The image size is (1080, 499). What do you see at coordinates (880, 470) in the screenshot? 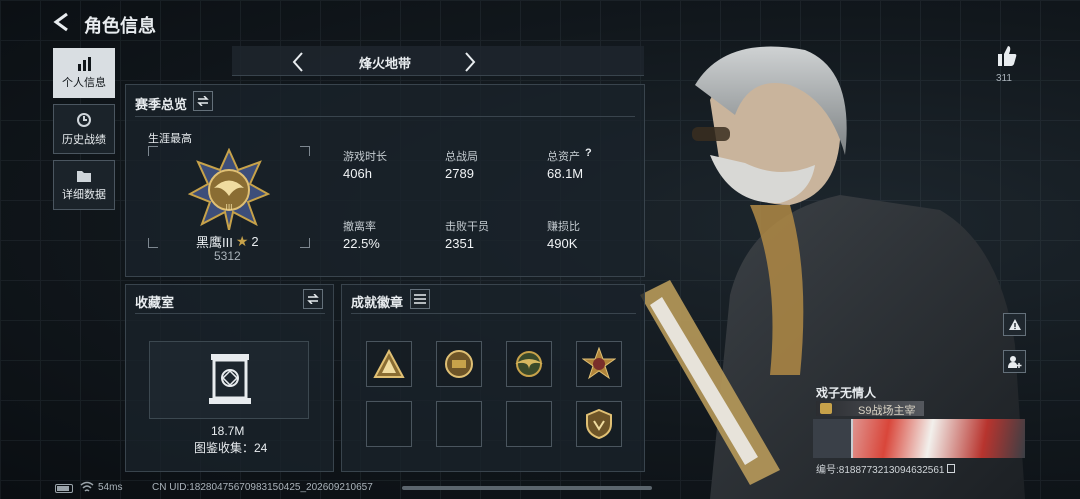
I see `player-id: 编号:8188773213094632561` at bounding box center [880, 470].